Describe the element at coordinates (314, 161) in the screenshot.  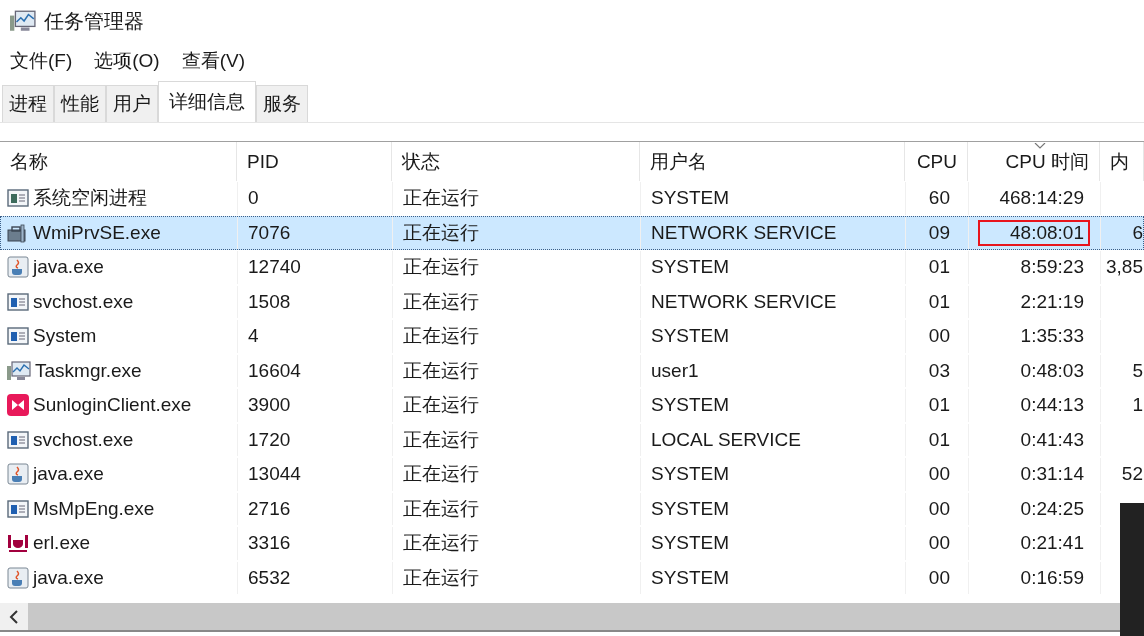
I see `column-header: PID` at that location.